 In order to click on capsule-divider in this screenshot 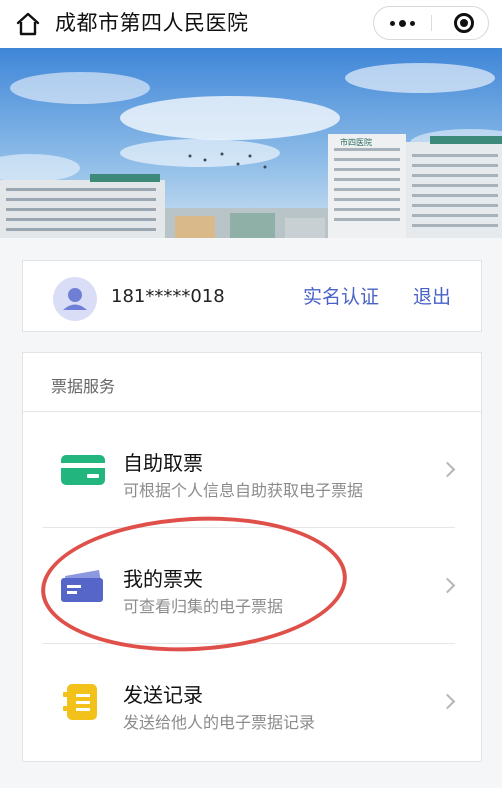, I will do `click(431, 23)`.